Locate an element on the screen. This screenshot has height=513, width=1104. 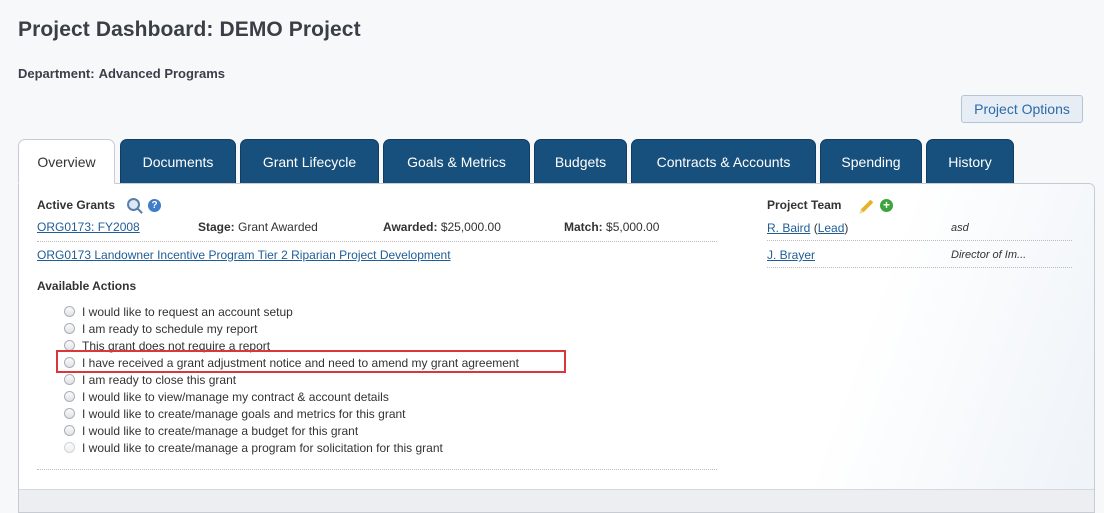
pencil-icon is located at coordinates (867, 206).